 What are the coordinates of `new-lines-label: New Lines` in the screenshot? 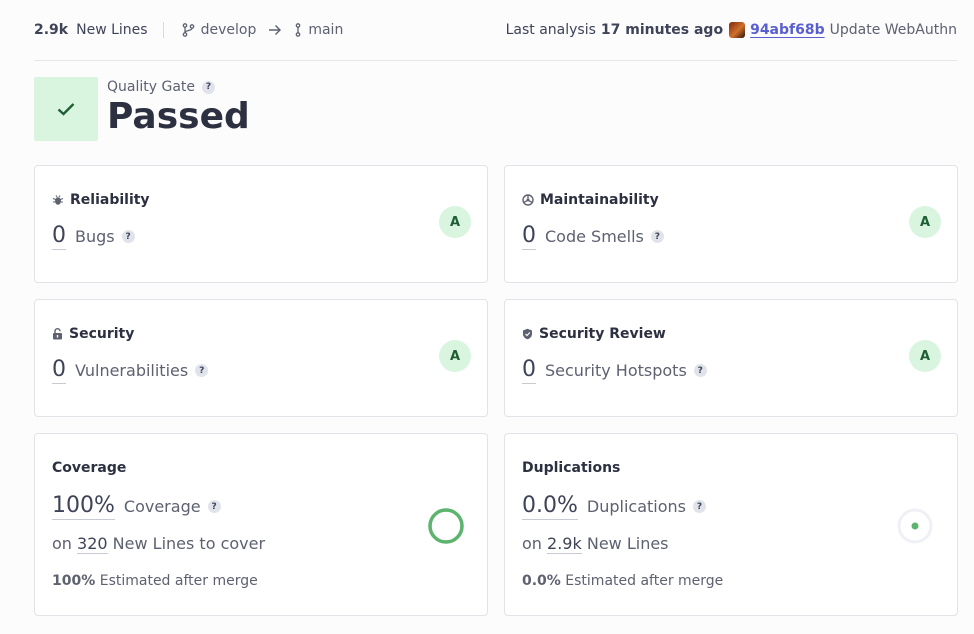 It's located at (112, 30).